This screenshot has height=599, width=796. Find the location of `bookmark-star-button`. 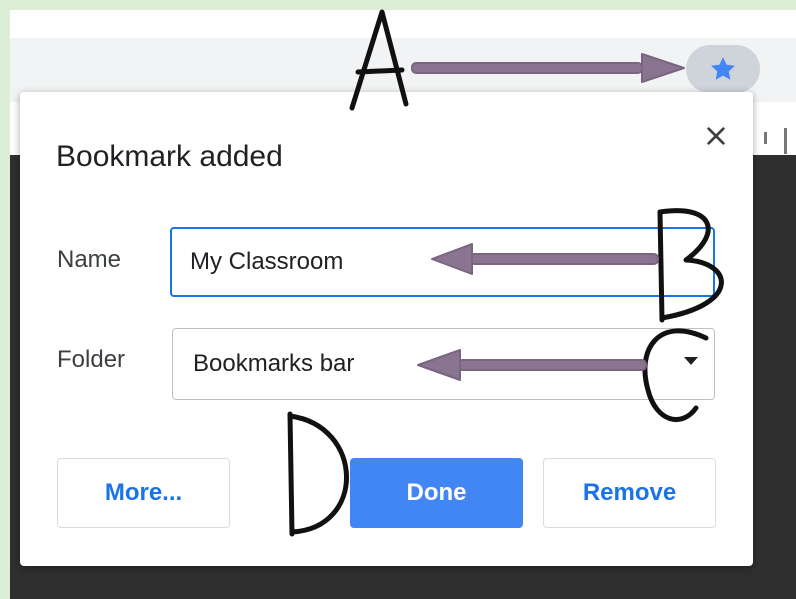

bookmark-star-button is located at coordinates (723, 69).